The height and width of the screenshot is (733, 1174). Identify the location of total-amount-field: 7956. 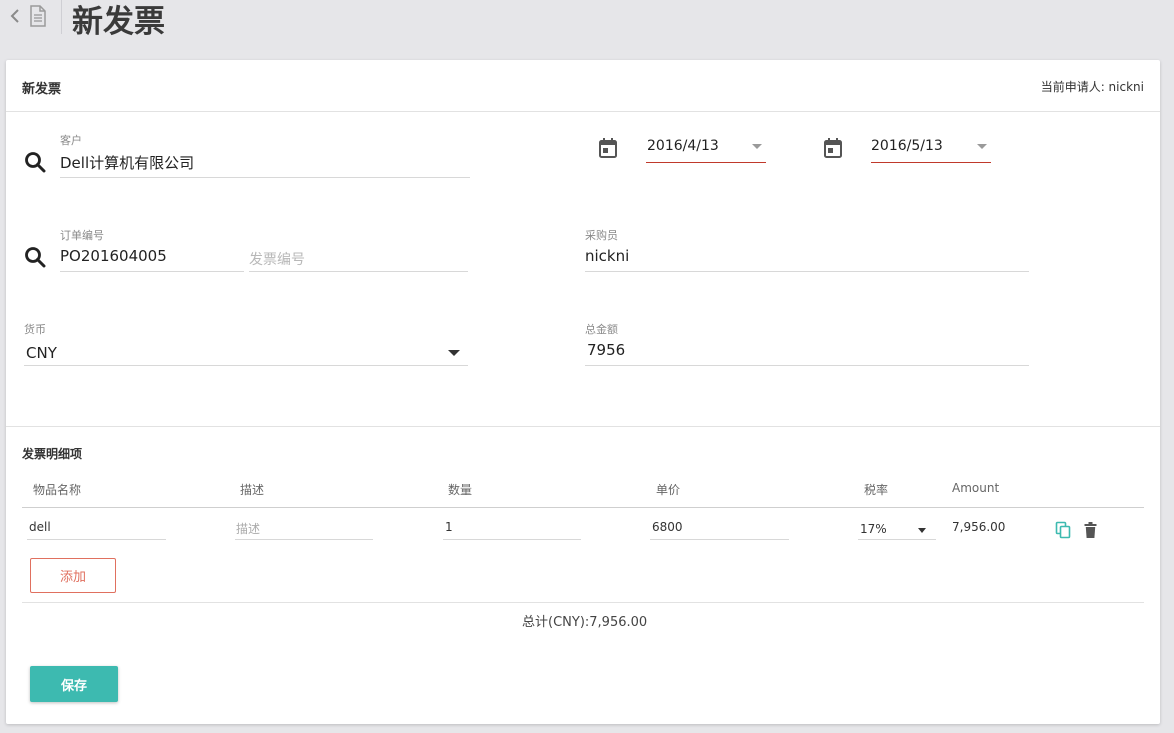
(606, 350).